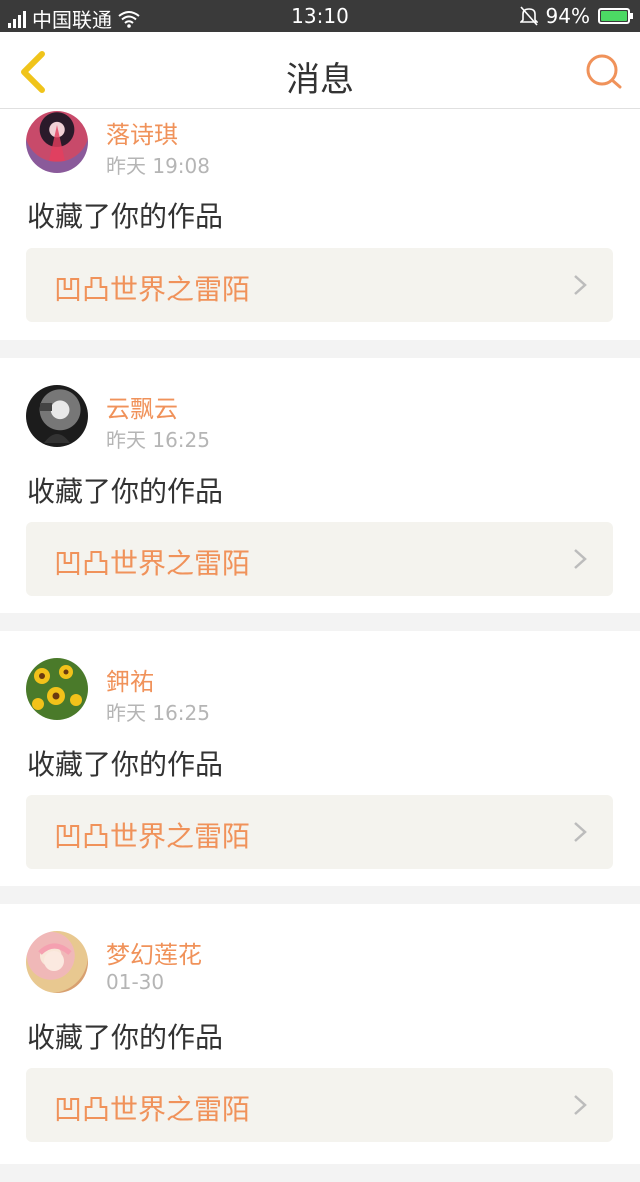  I want to click on timestamp: 昨天 19:08, so click(158, 166).